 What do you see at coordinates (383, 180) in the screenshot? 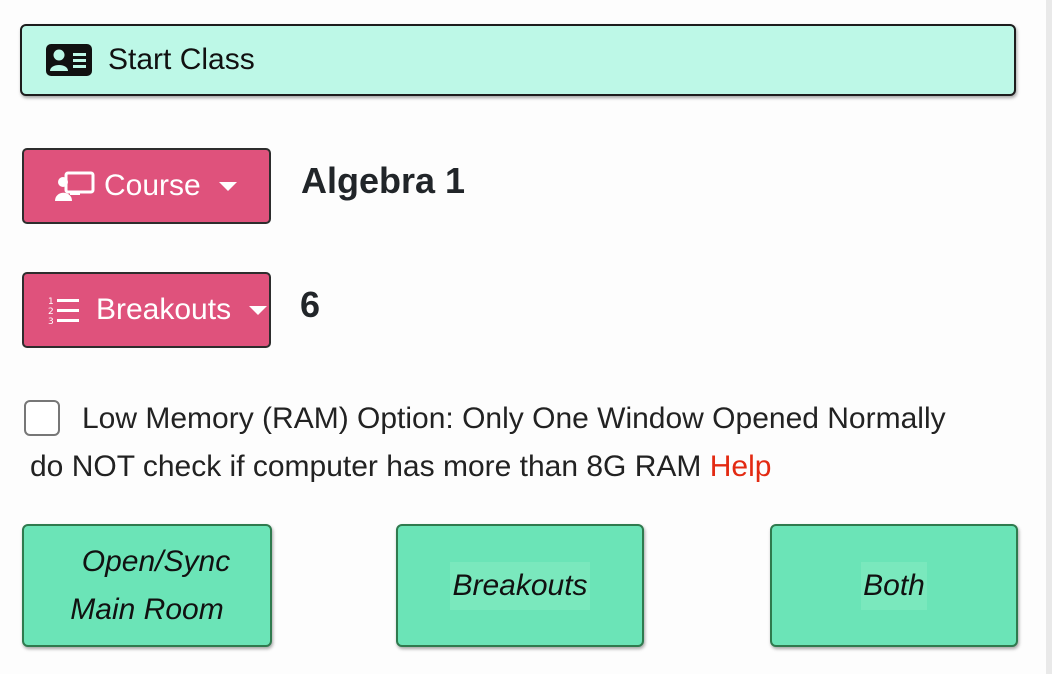
I see `selected-course: Algebra 1` at bounding box center [383, 180].